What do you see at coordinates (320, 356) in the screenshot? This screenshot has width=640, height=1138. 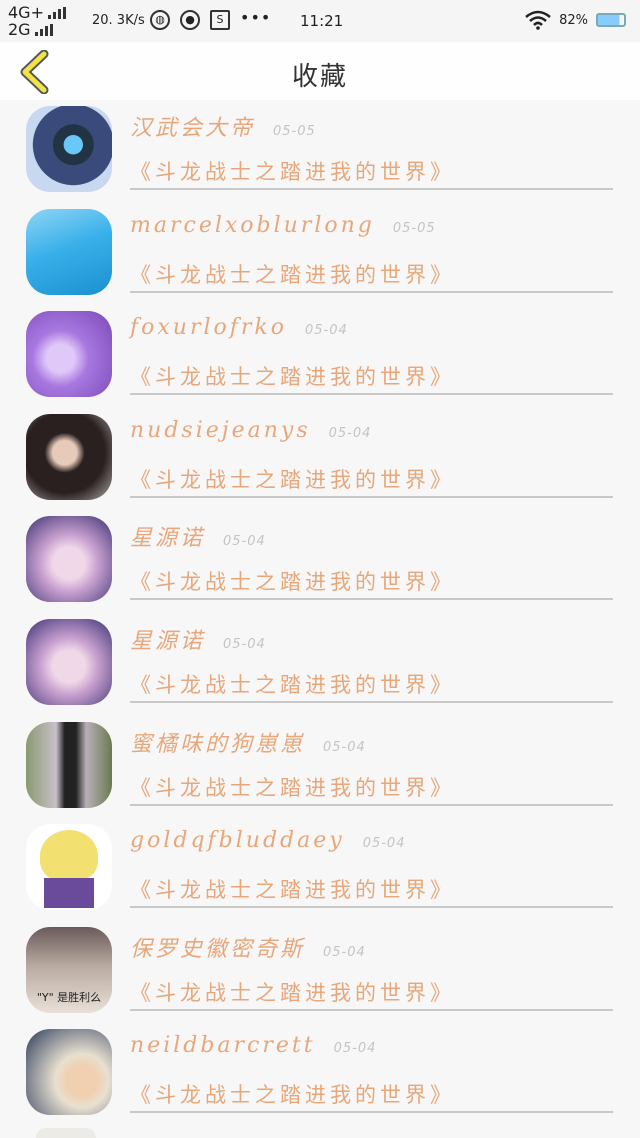 I see `list-item: foxurlofrko 05-04 《斗龙战士之踏进我的世界》` at bounding box center [320, 356].